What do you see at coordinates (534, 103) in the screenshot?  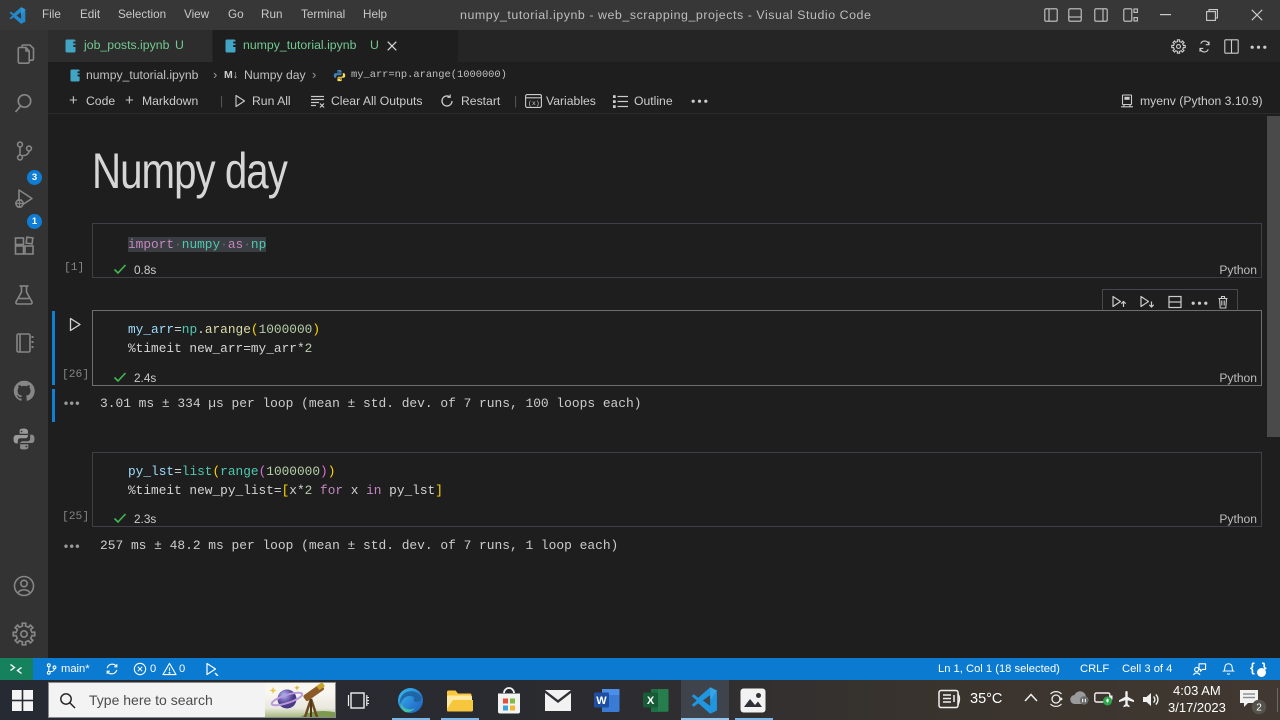 I see `svg-text: (x)` at bounding box center [534, 103].